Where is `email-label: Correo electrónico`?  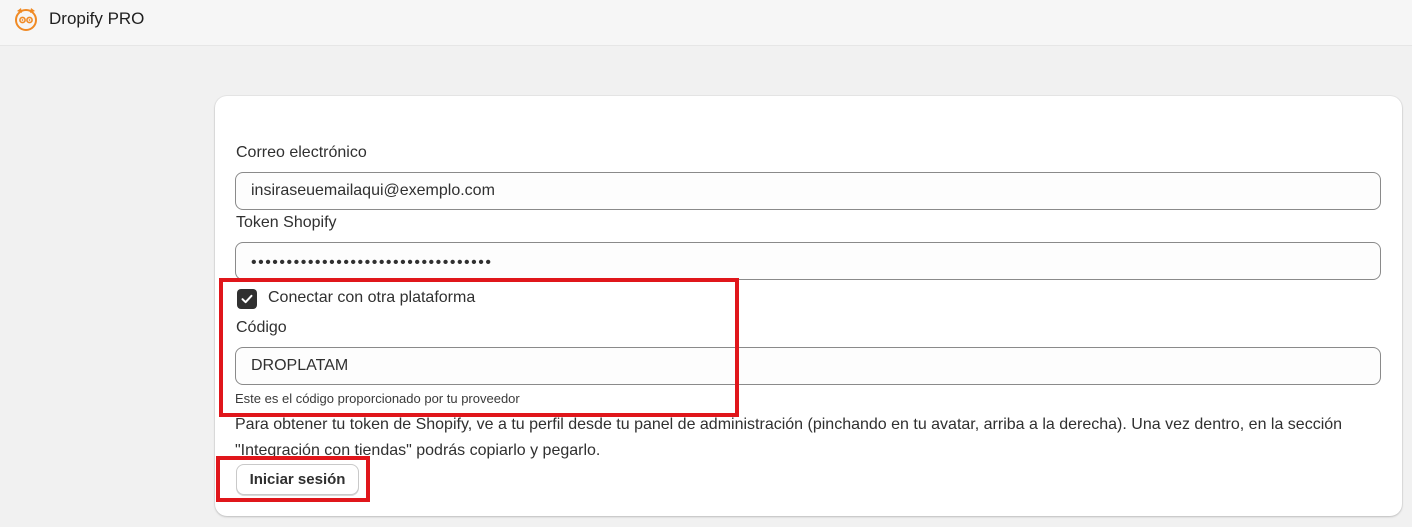 email-label: Correo electrónico is located at coordinates (301, 152).